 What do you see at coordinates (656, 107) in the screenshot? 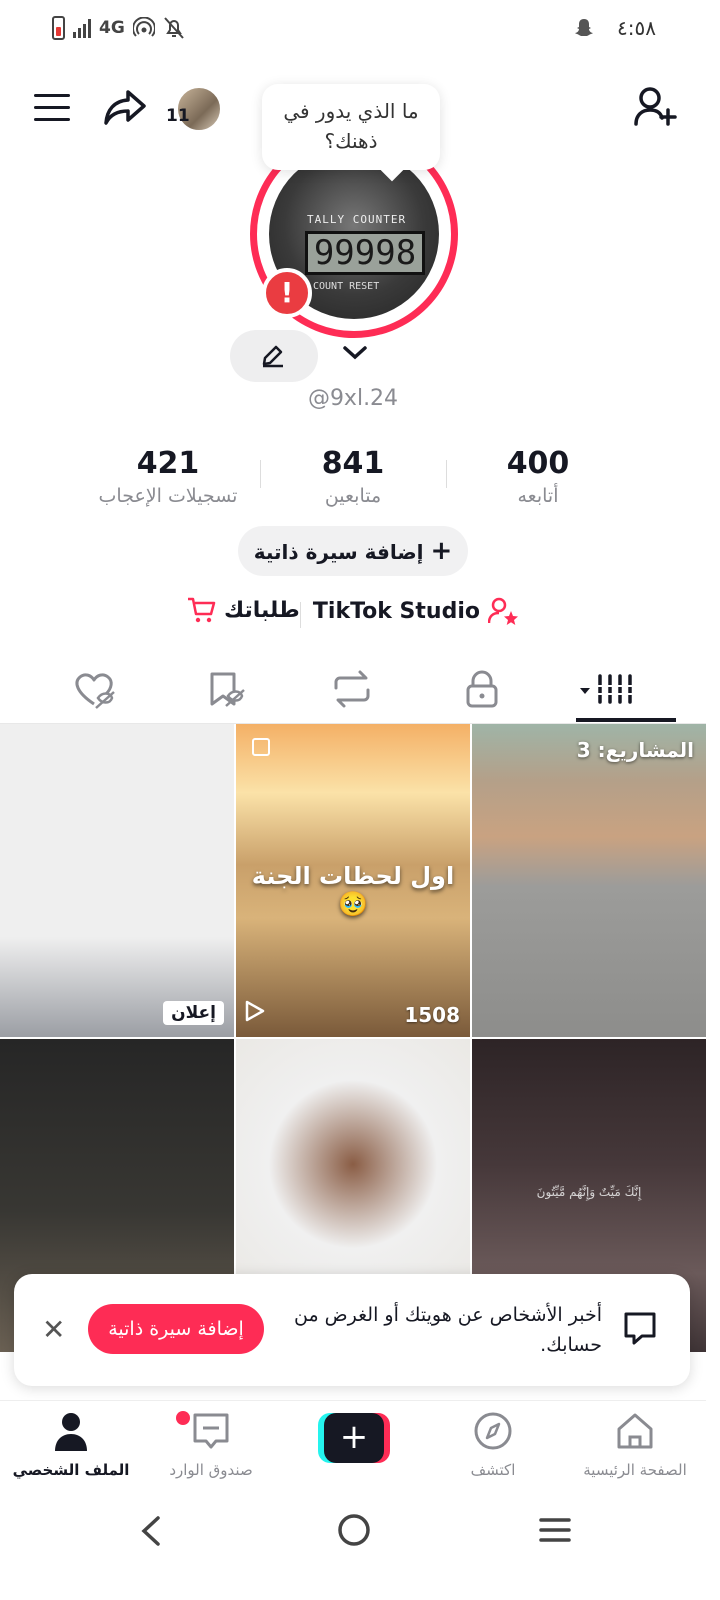
I see `add-friend-icon` at bounding box center [656, 107].